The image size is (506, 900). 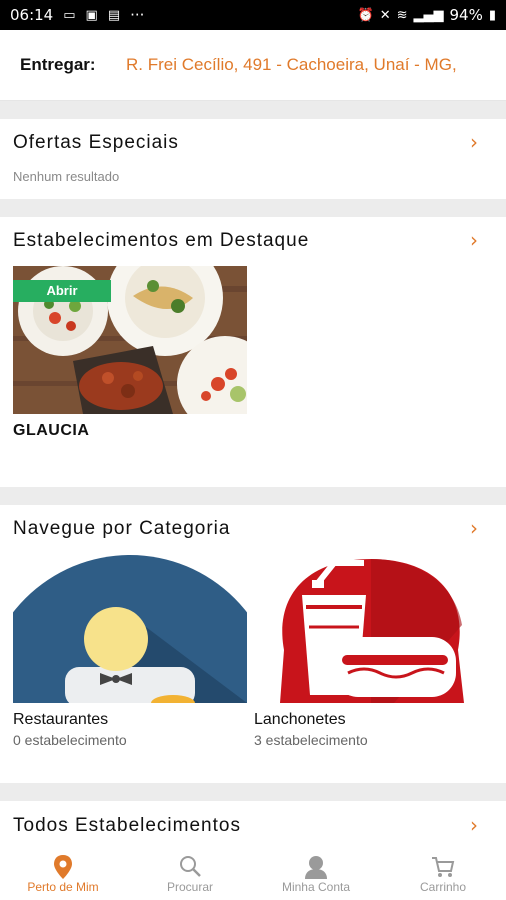 What do you see at coordinates (253, 823) in the screenshot?
I see `all-stores-section: Todos Estabelecimentos ›` at bounding box center [253, 823].